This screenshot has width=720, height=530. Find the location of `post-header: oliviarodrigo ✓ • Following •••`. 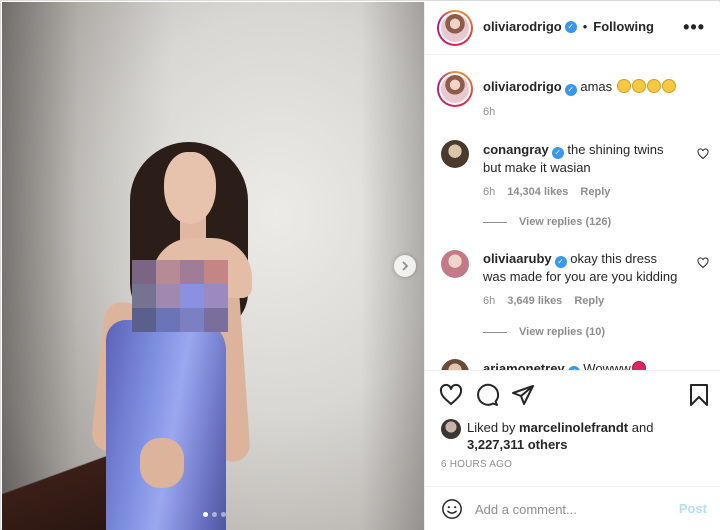

post-header: oliviarodrigo ✓ • Following ••• is located at coordinates (572, 28).